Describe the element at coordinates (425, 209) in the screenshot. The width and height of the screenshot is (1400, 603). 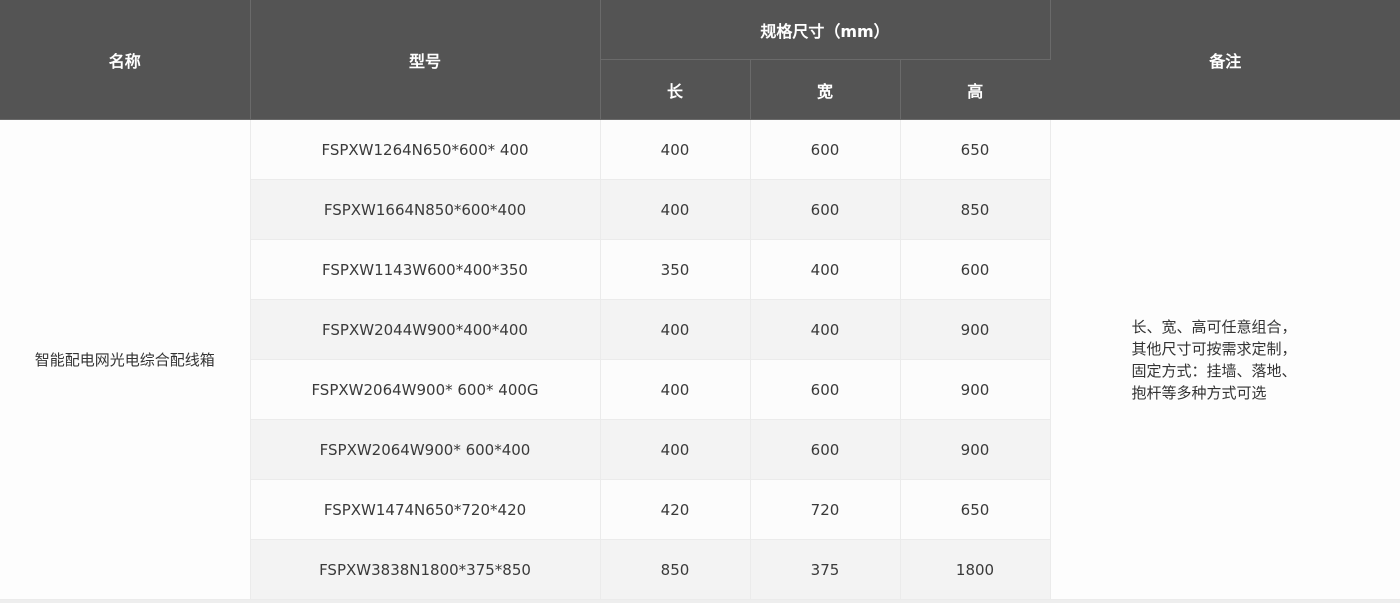
I see `model-cell: FSPXW1664N850*600*400` at that location.